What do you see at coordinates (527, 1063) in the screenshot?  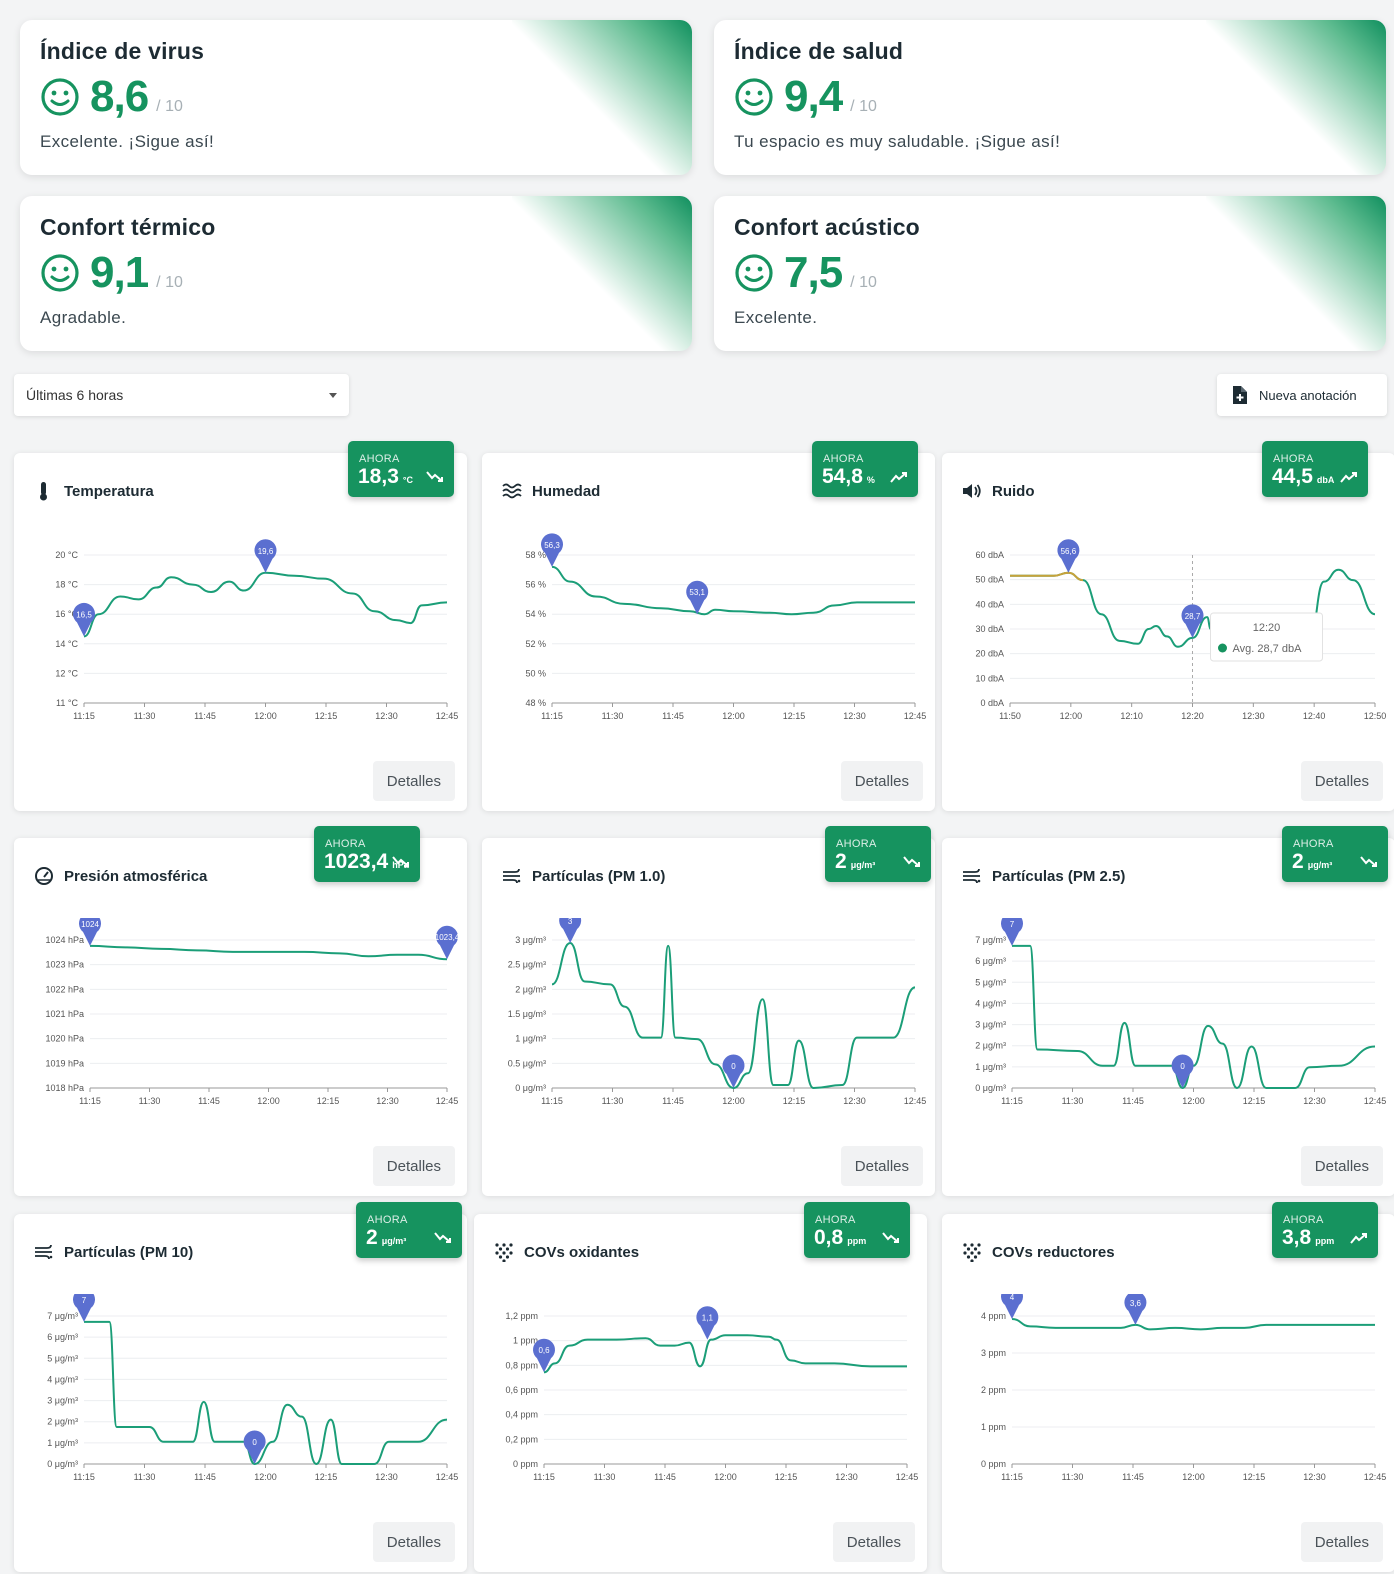 I see `y-tick-label: 0.5 μg/m³` at bounding box center [527, 1063].